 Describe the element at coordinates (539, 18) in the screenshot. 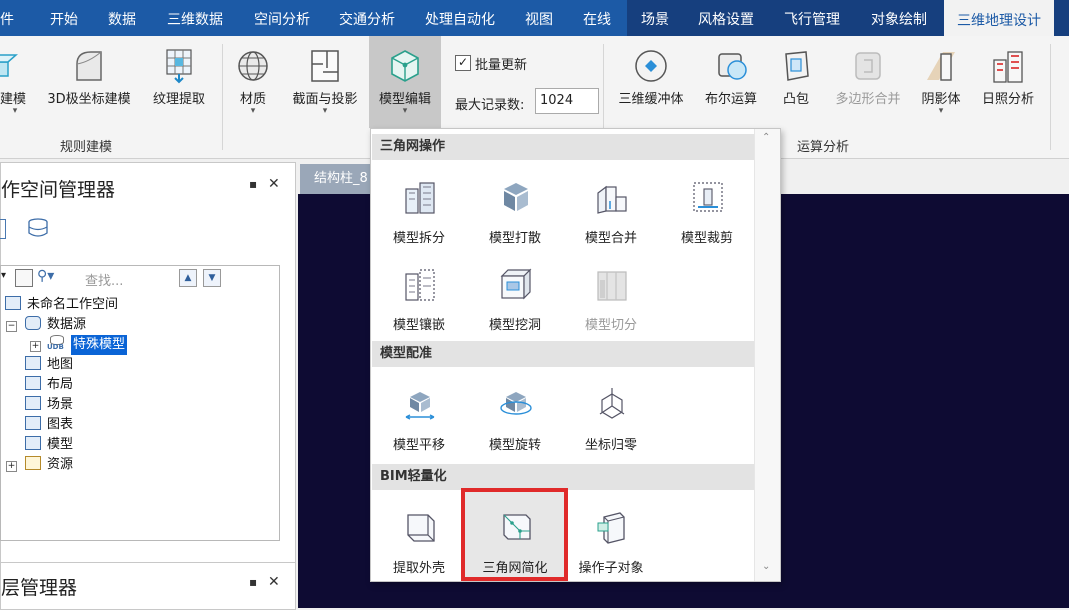

I see `tab-view: 视图` at that location.